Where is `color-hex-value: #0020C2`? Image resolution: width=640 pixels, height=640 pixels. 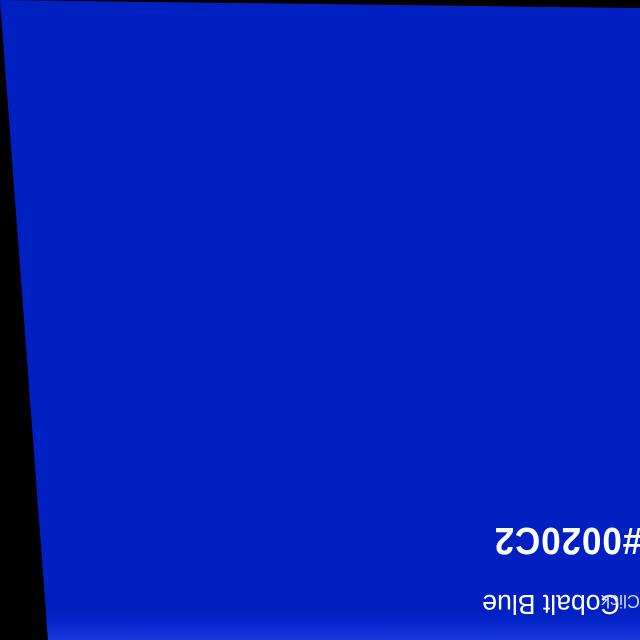 color-hex-value: #0020C2 is located at coordinates (567, 540).